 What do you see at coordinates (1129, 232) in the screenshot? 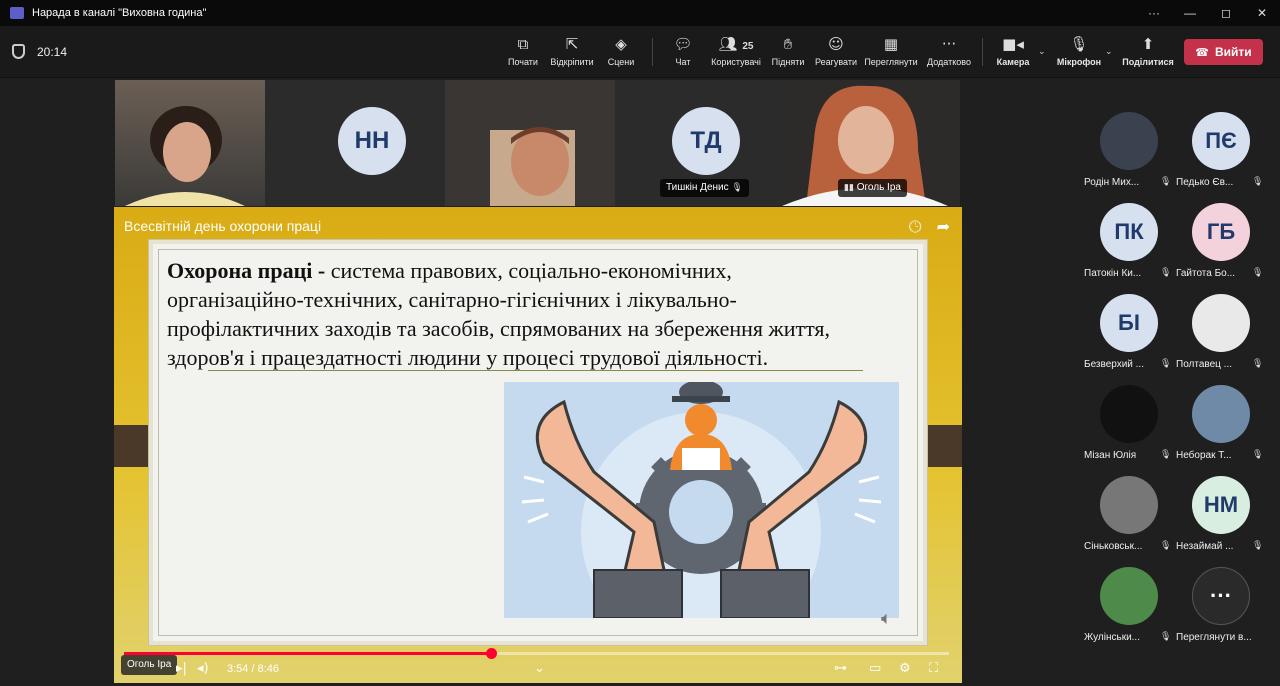
I see `avatar: ПК` at bounding box center [1129, 232].